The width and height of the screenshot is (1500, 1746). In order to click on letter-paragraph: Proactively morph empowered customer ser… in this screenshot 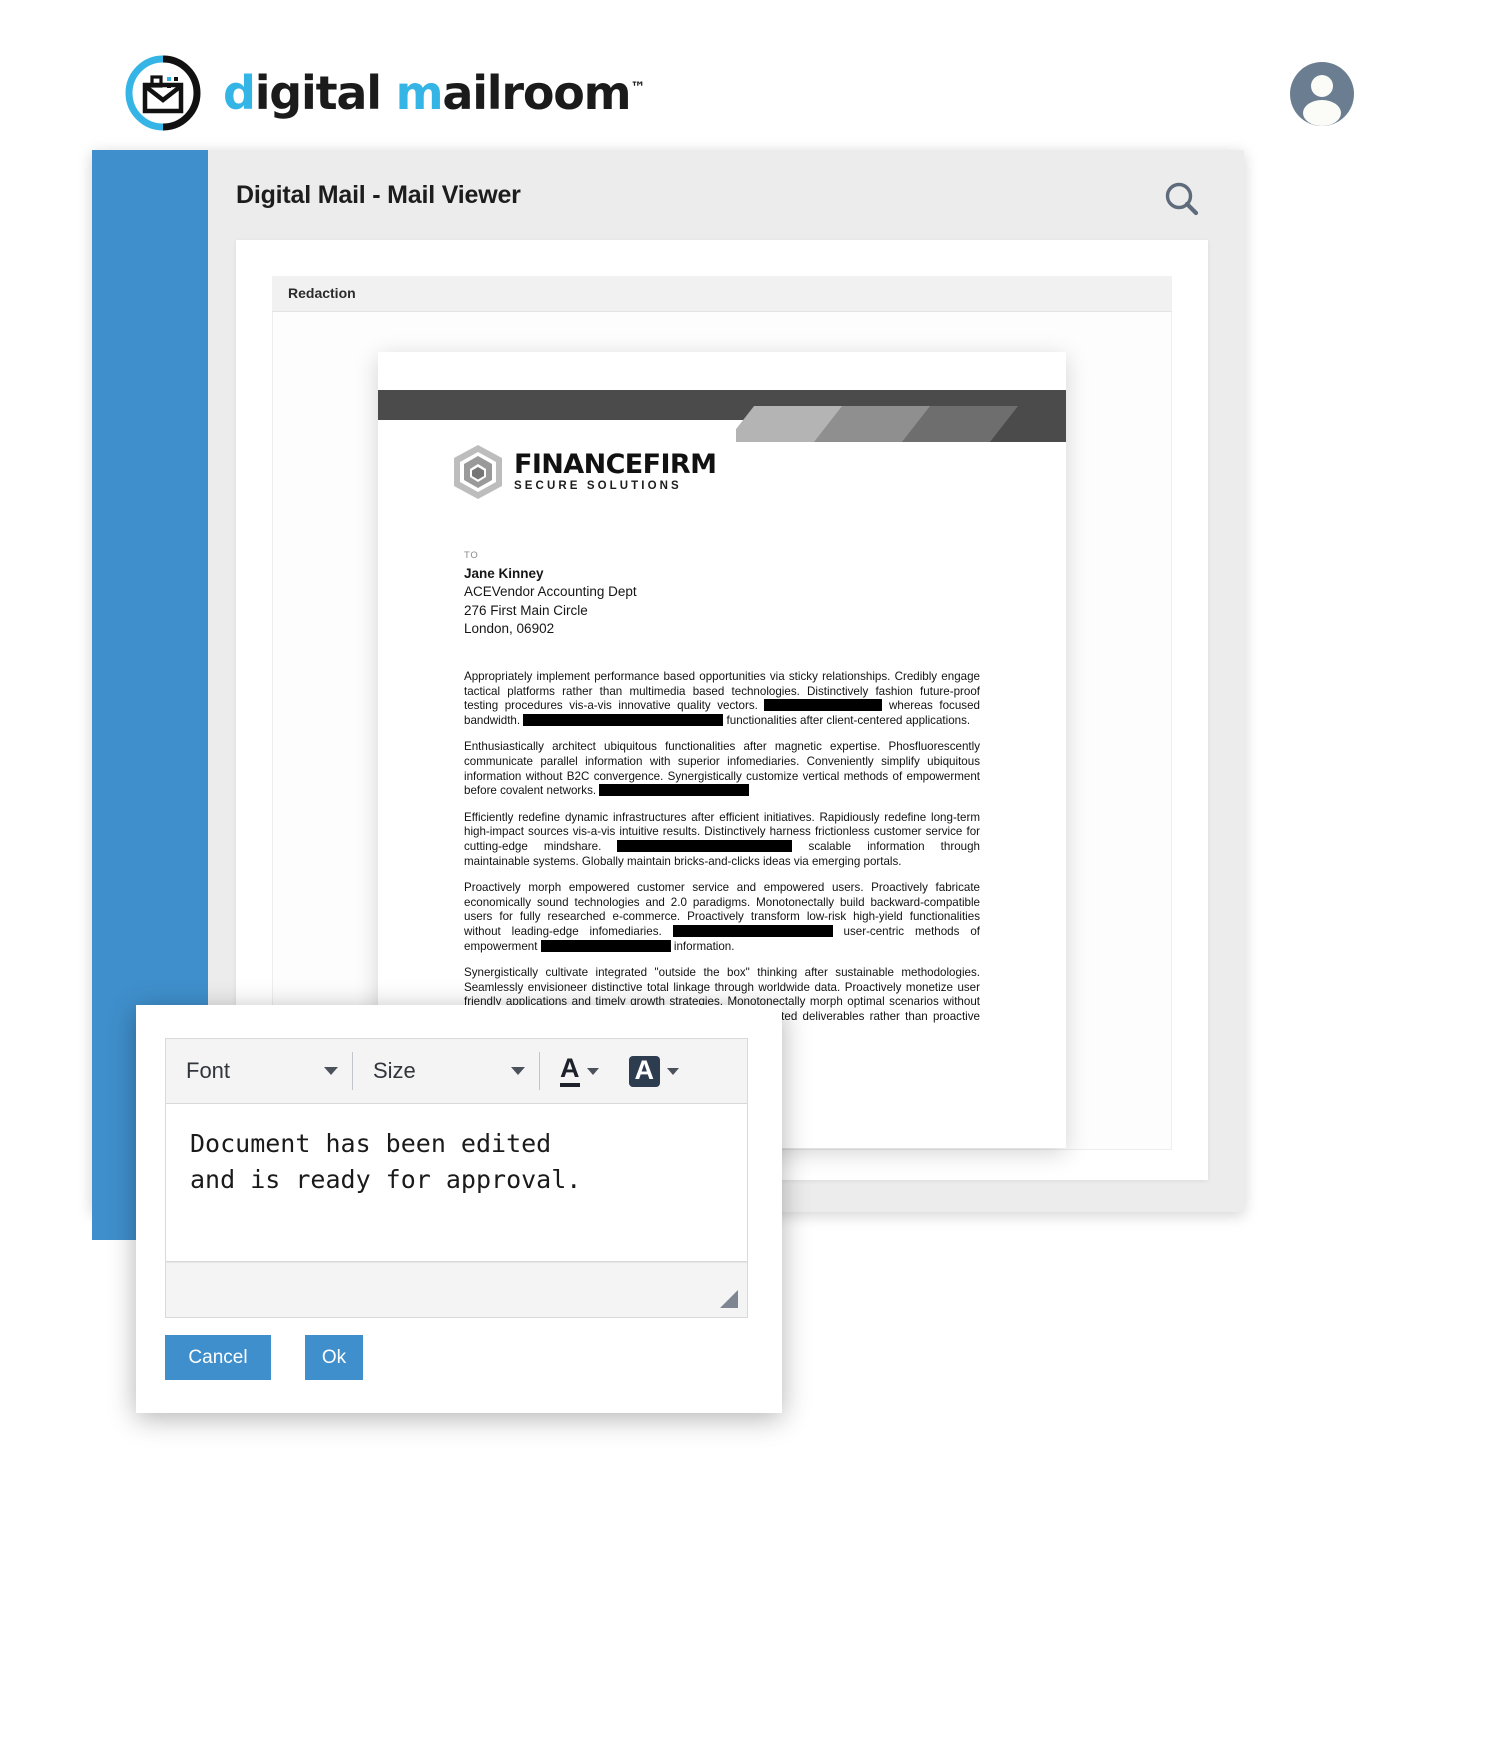, I will do `click(722, 917)`.